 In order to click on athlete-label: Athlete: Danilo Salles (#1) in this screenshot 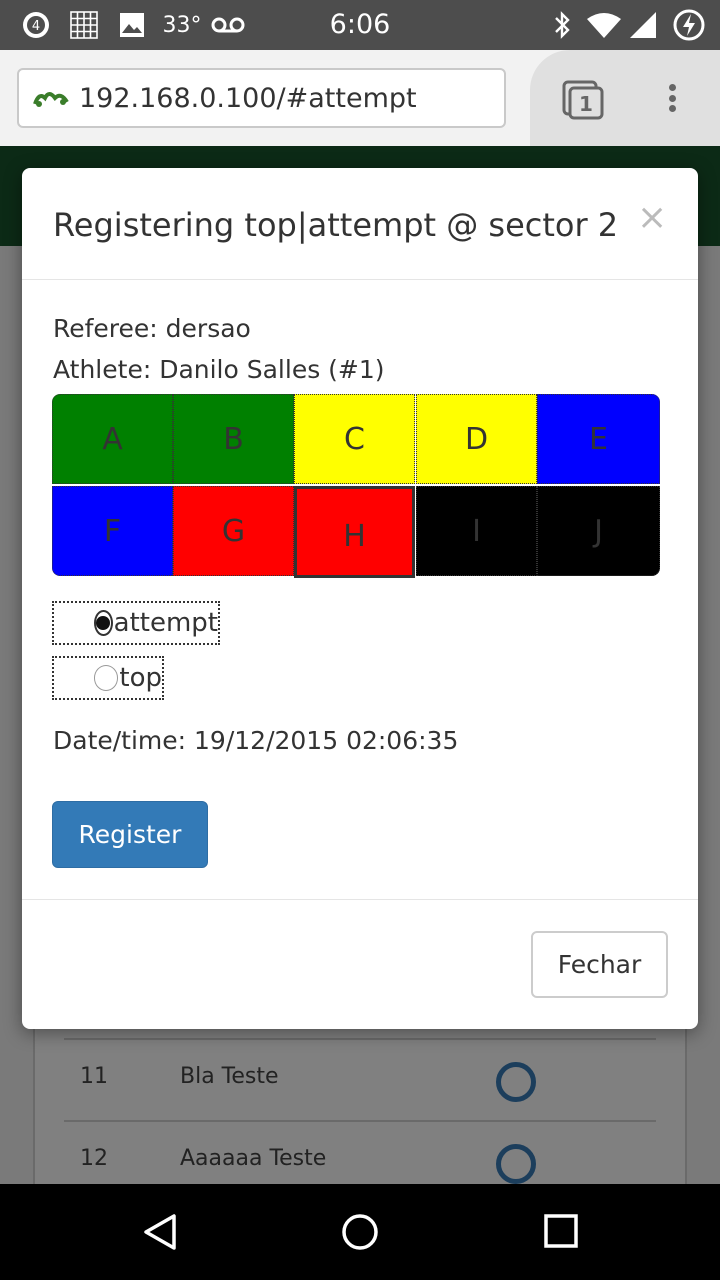, I will do `click(219, 369)`.